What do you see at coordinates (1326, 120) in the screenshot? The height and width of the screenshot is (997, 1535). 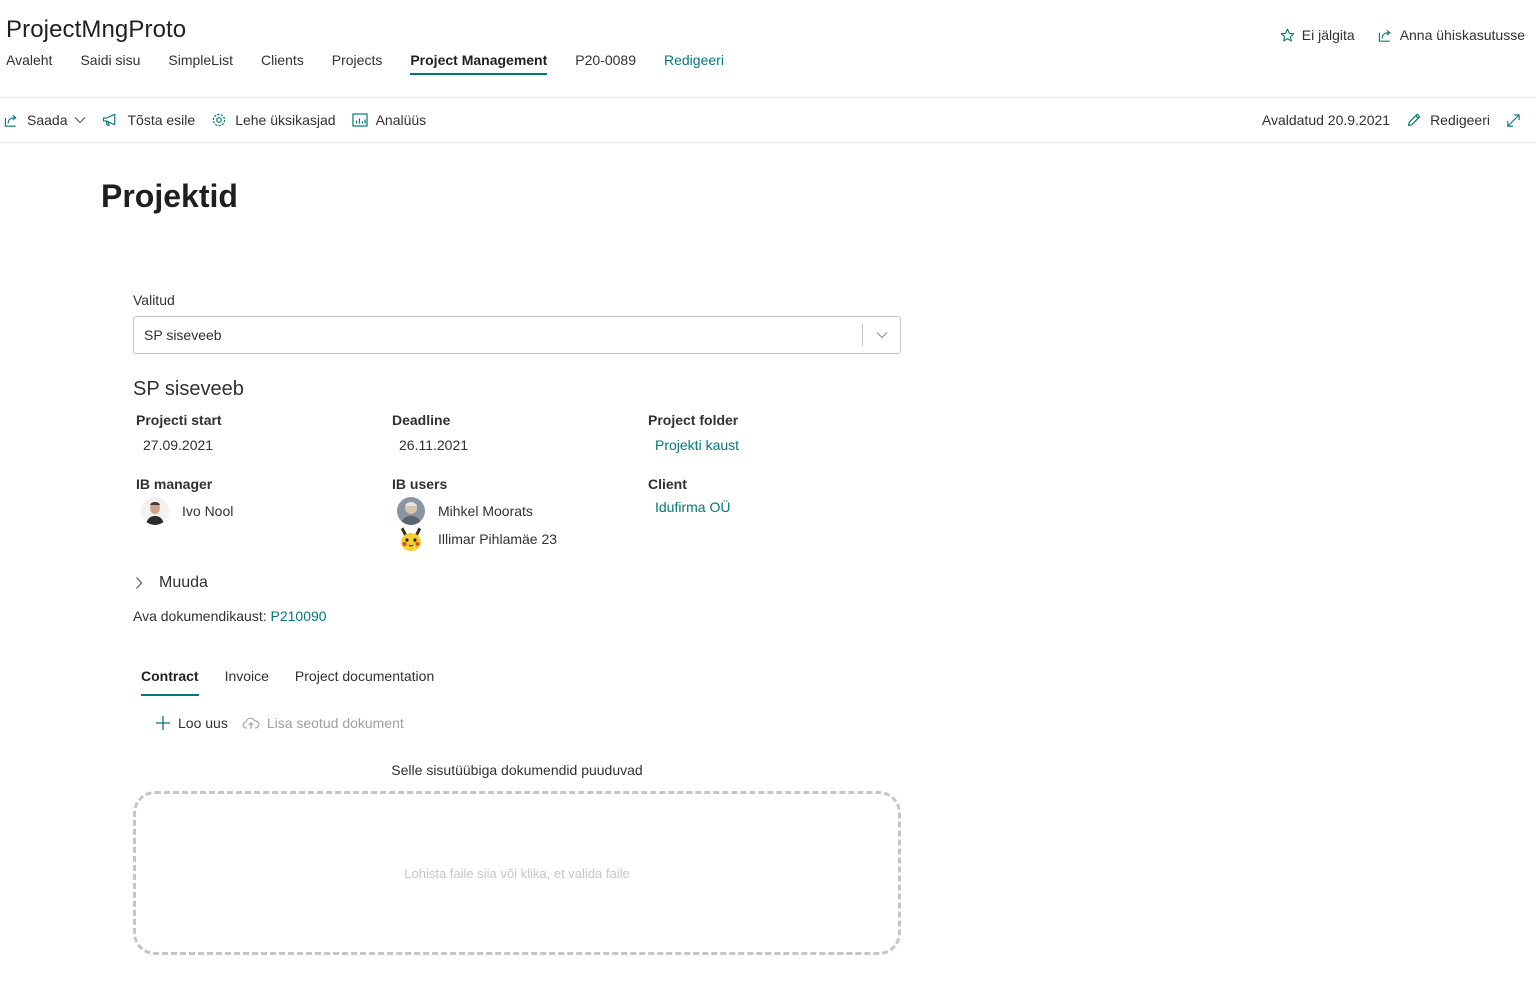 I see `published-status: Avaldatud 20.9.2021` at bounding box center [1326, 120].